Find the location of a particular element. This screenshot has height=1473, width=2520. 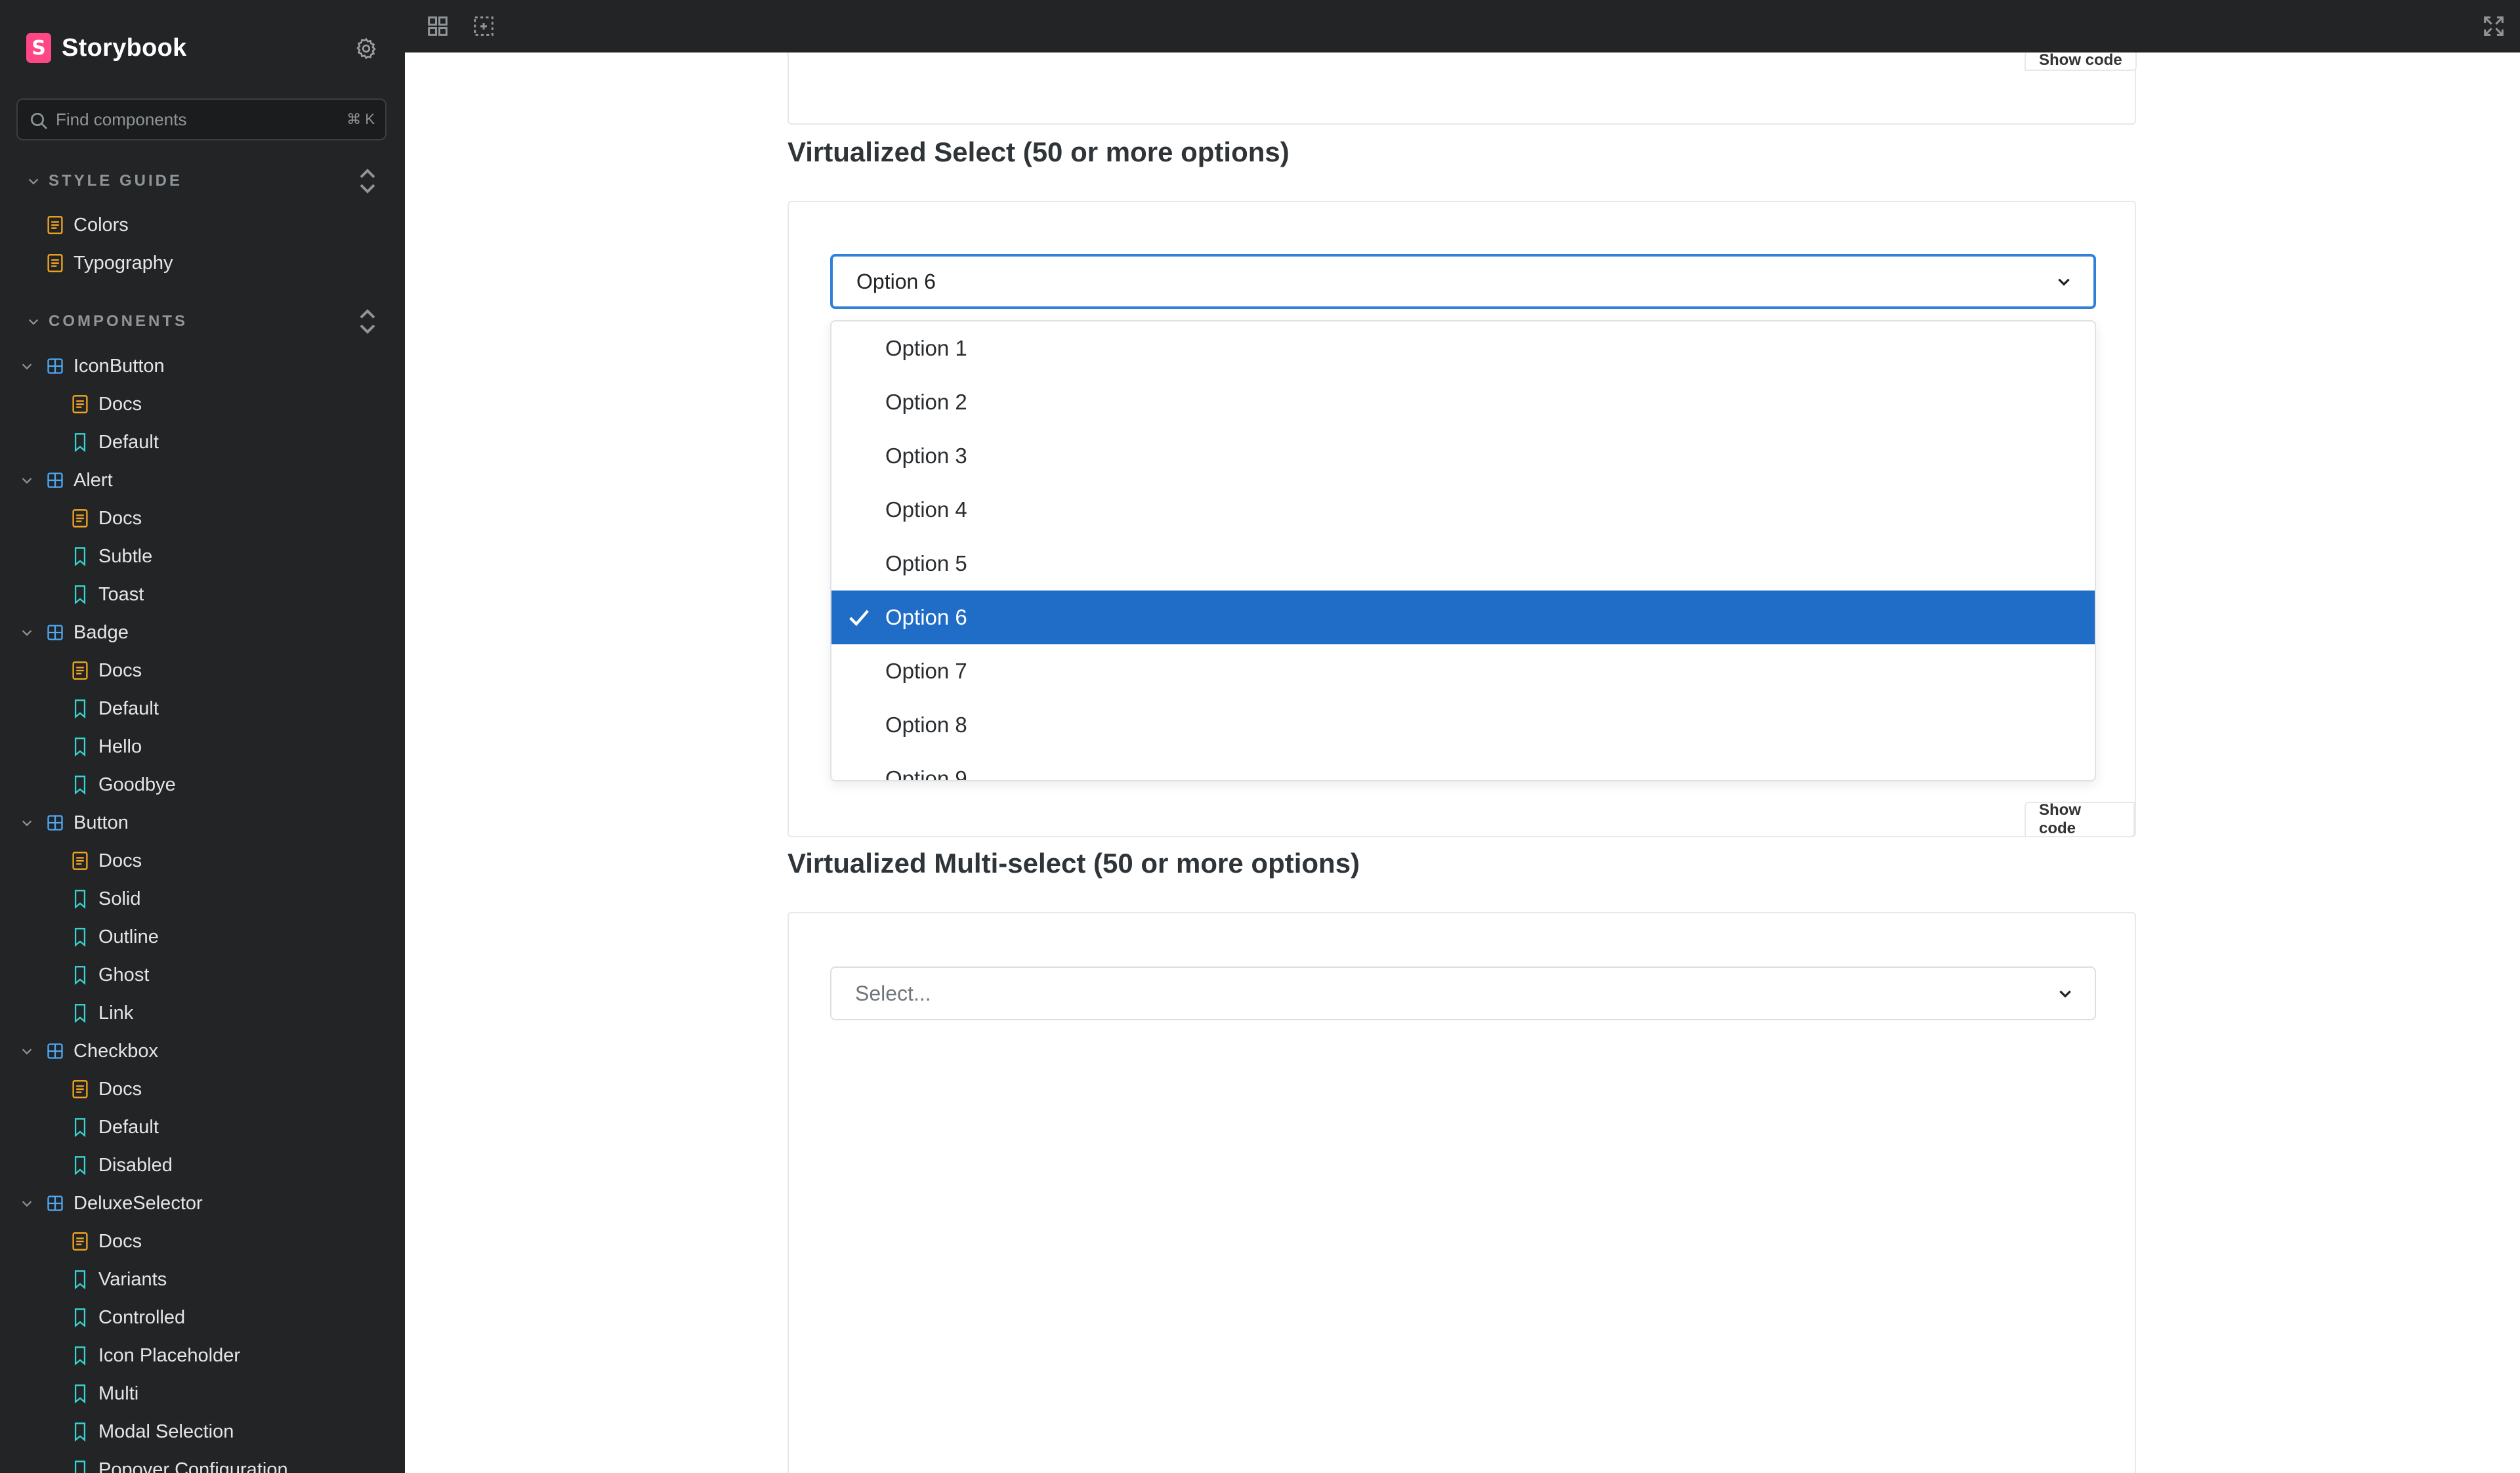

sidebar-item-button-ghost: Ghost is located at coordinates (110, 975).